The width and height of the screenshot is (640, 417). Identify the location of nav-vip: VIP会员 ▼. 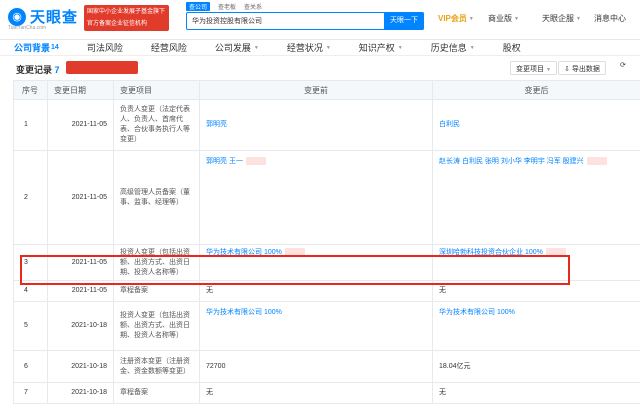
(456, 18).